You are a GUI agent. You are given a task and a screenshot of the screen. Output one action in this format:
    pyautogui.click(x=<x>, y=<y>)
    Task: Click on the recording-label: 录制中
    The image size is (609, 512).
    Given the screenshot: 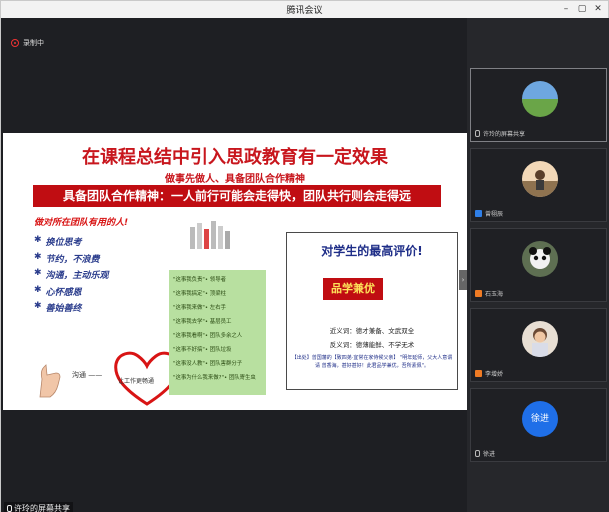 What is the action you would take?
    pyautogui.click(x=33, y=43)
    